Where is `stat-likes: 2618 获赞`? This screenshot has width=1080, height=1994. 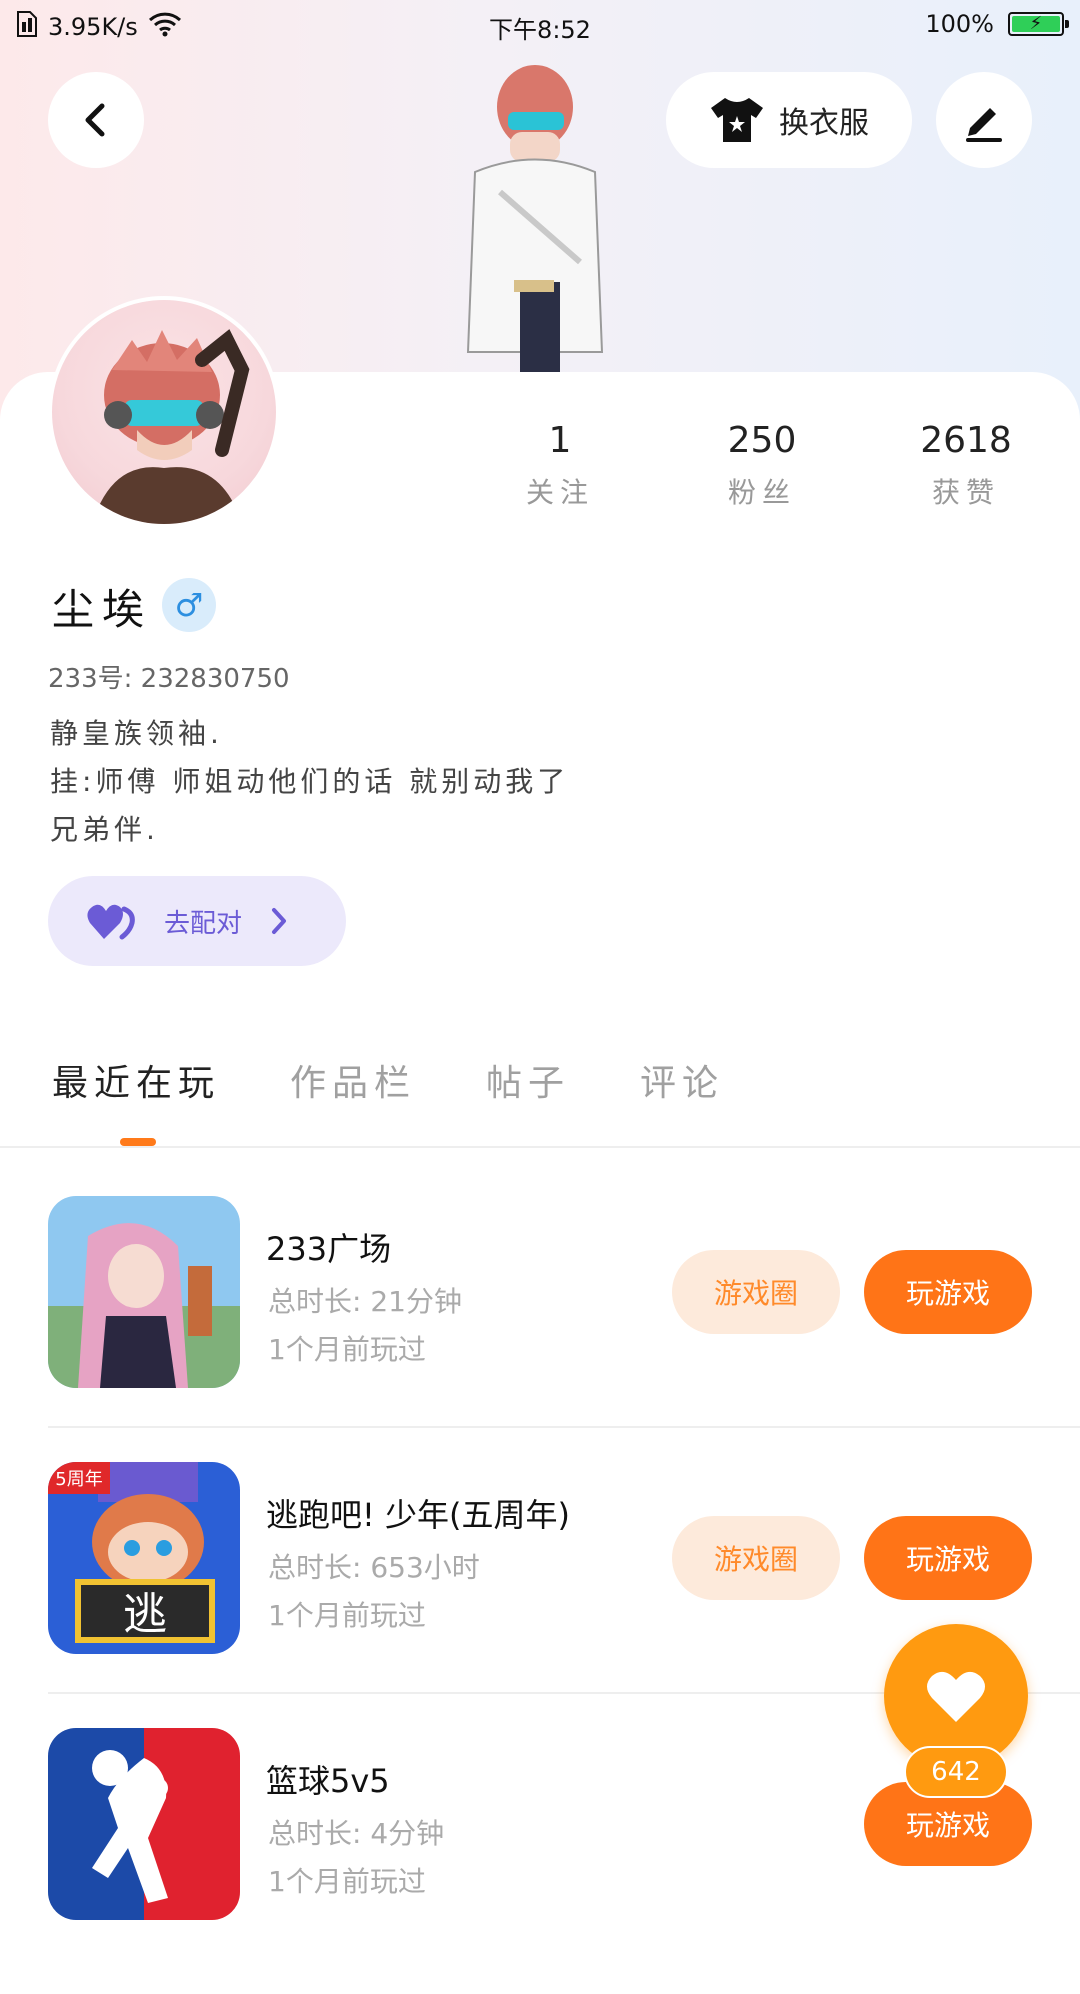 stat-likes: 2618 获赞 is located at coordinates (966, 465).